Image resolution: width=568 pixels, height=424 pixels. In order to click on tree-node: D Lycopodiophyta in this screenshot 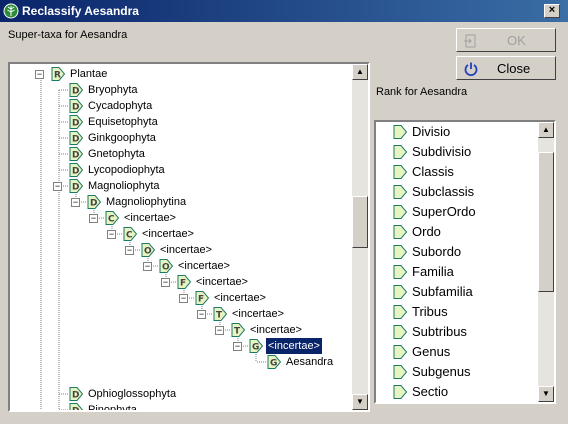, I will do `click(180, 170)`.